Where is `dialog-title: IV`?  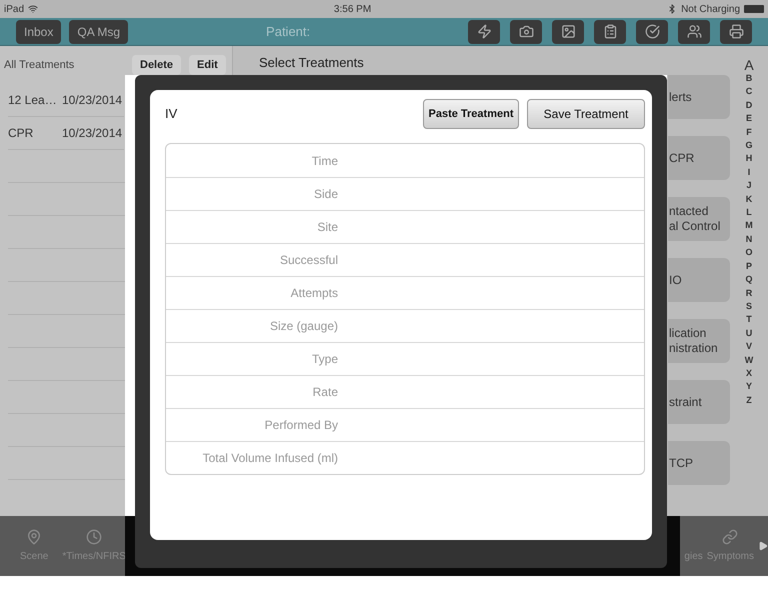 dialog-title: IV is located at coordinates (171, 114).